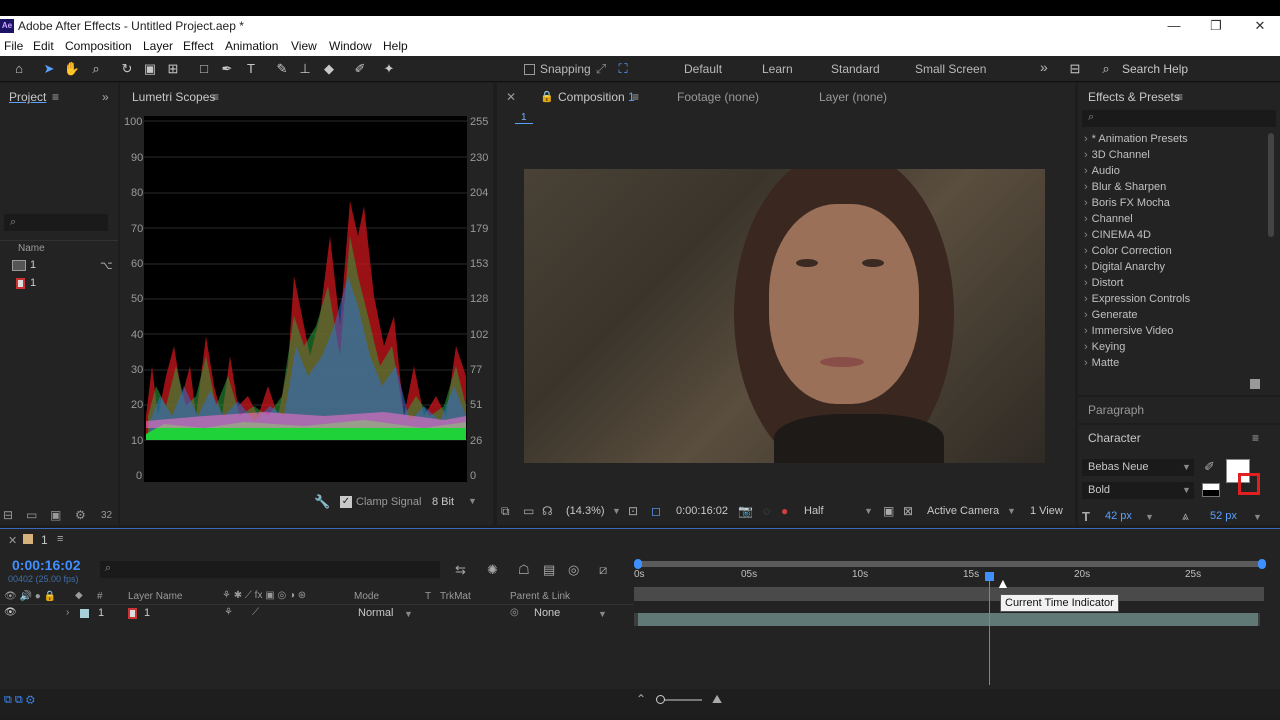  Describe the element at coordinates (596, 97) in the screenshot. I see `tab-composition: Composition 1` at that location.